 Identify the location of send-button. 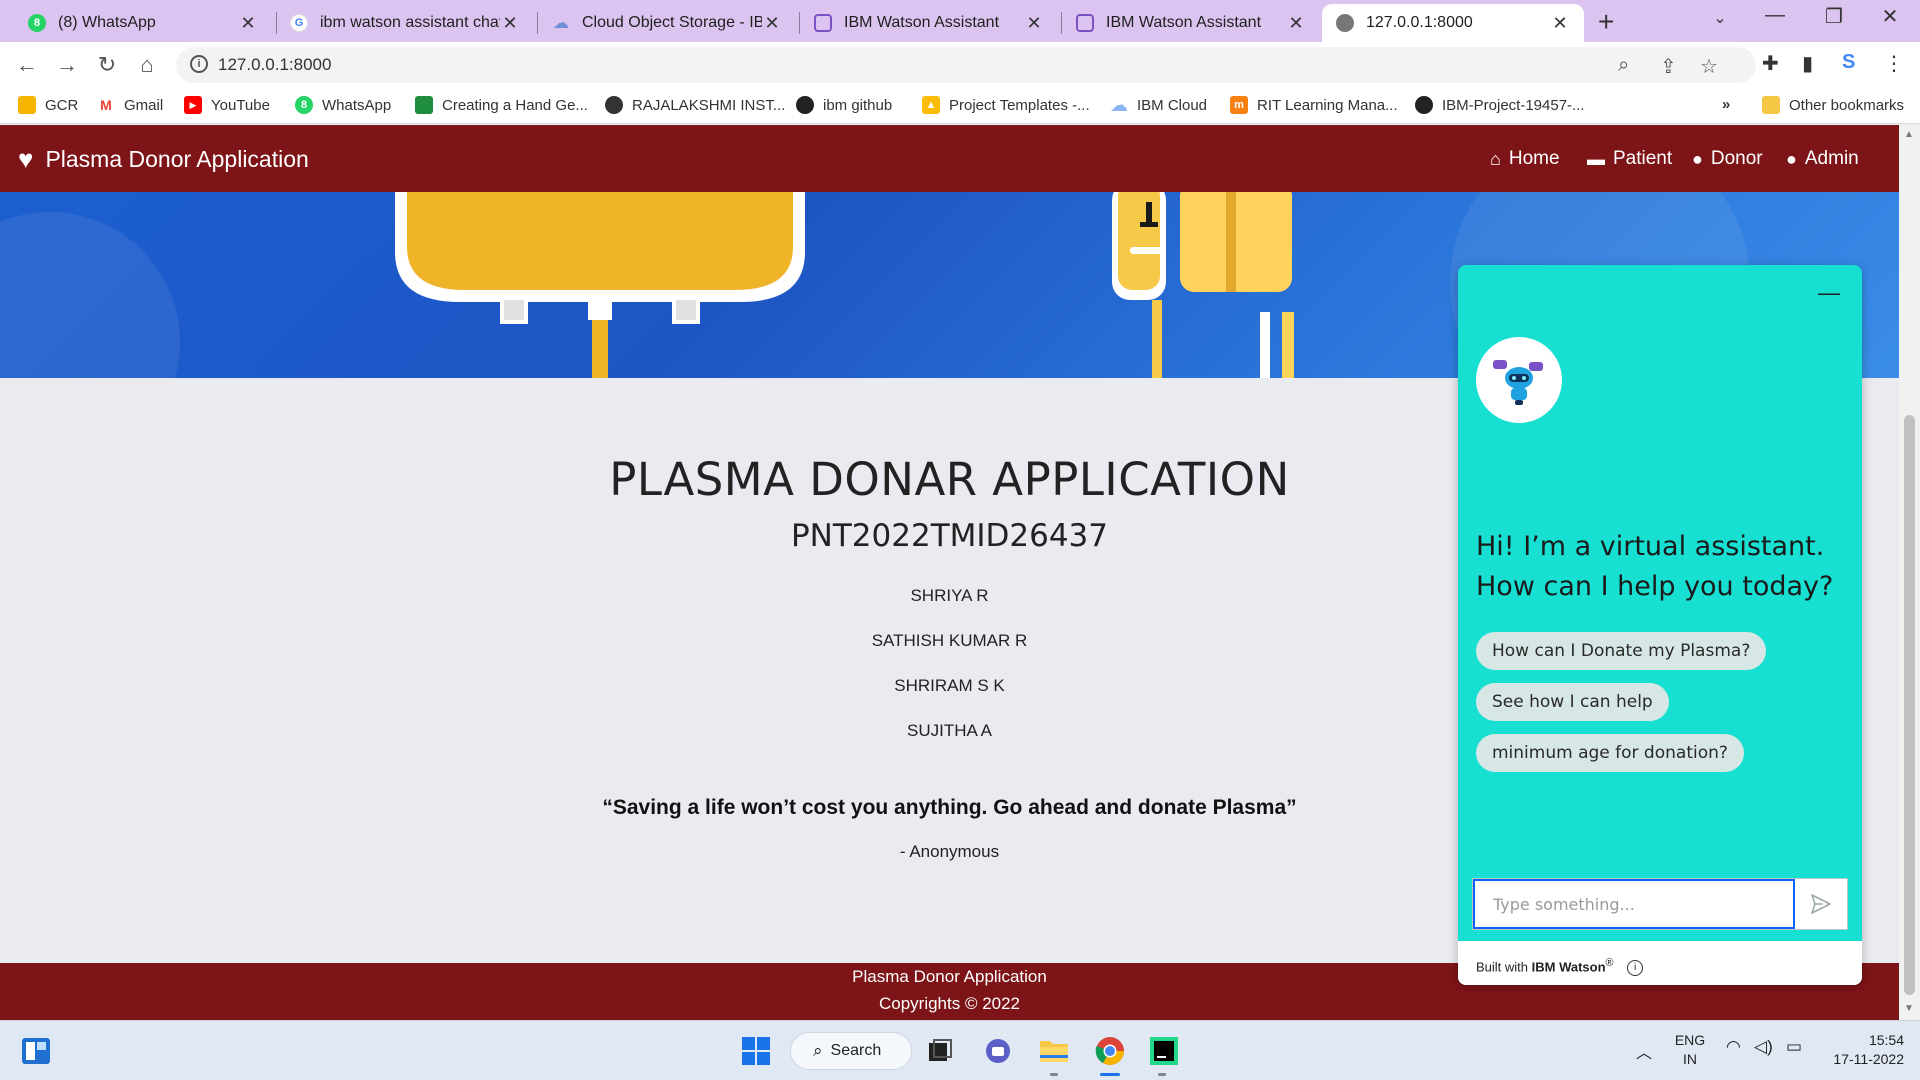
(1821, 904).